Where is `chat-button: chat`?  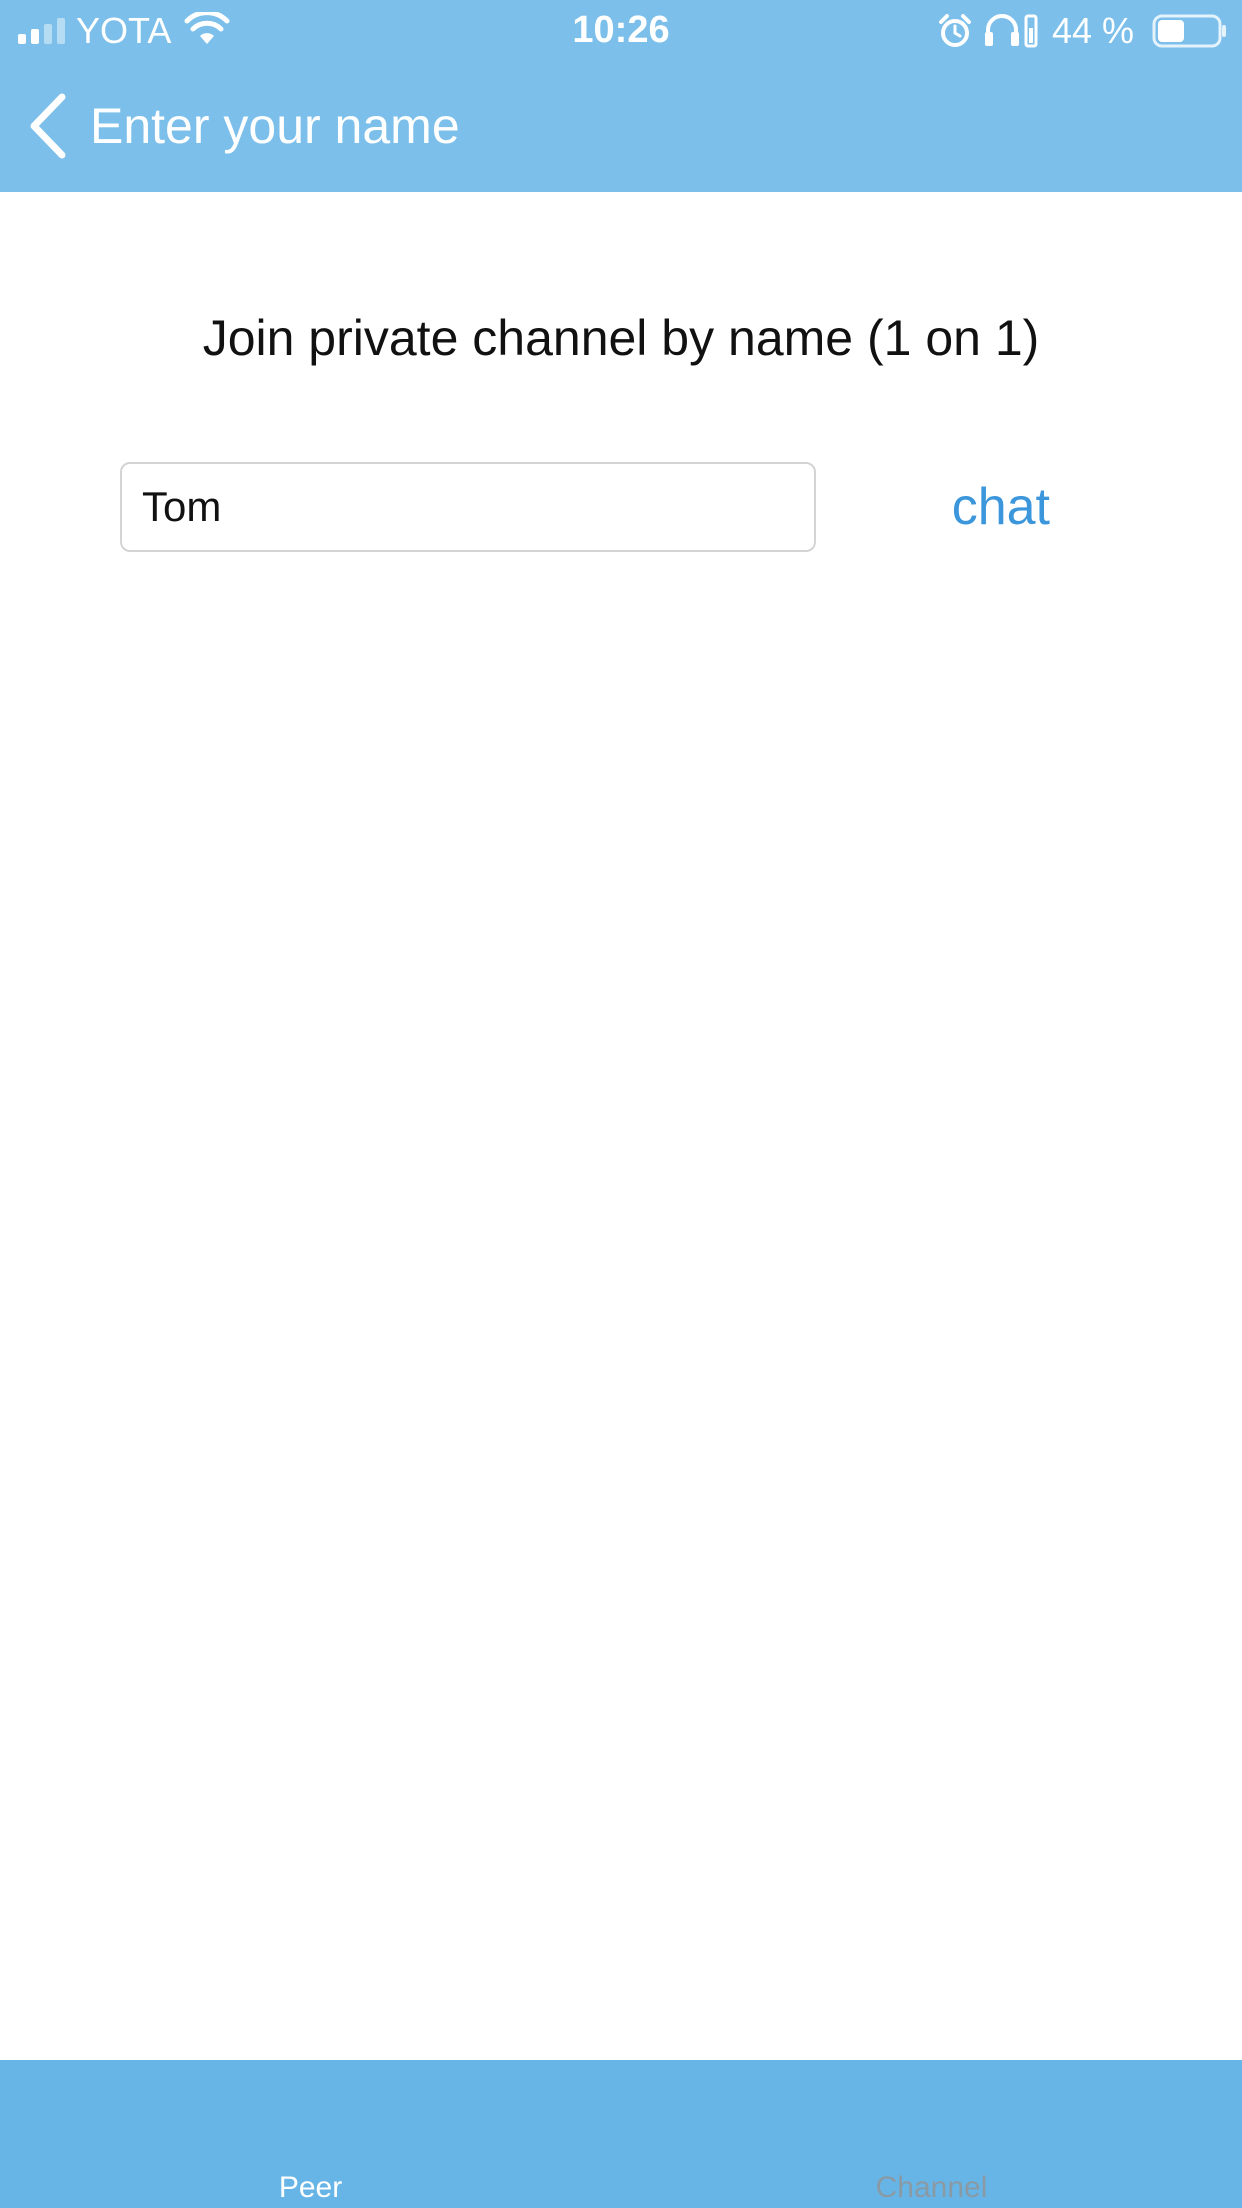
chat-button: chat is located at coordinates (975, 507).